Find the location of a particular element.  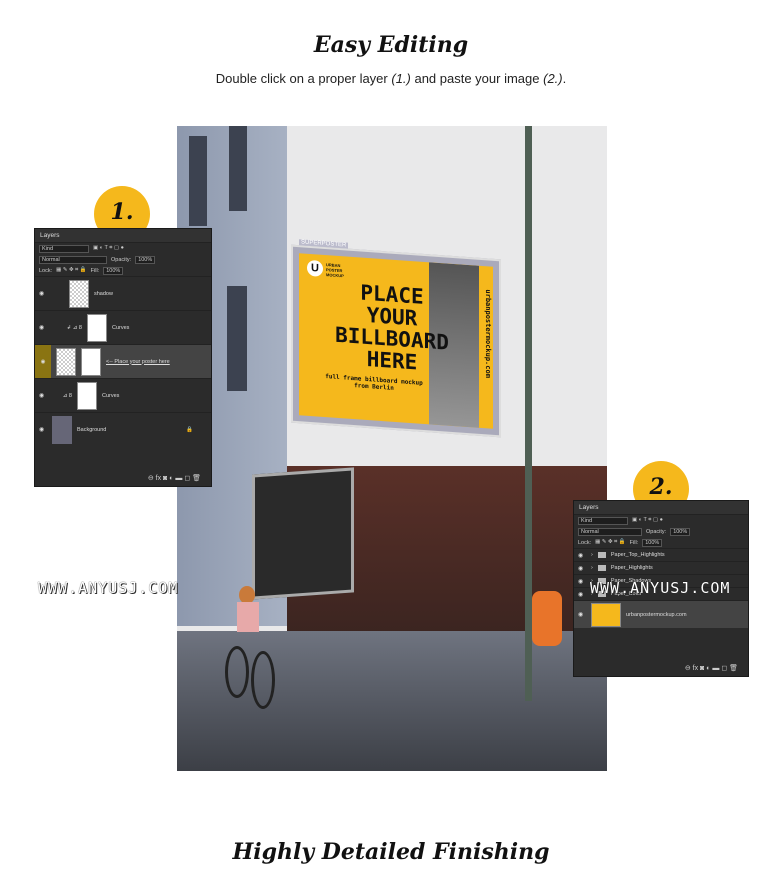

section-title: Highly Detailed Finishing is located at coordinates (391, 852).